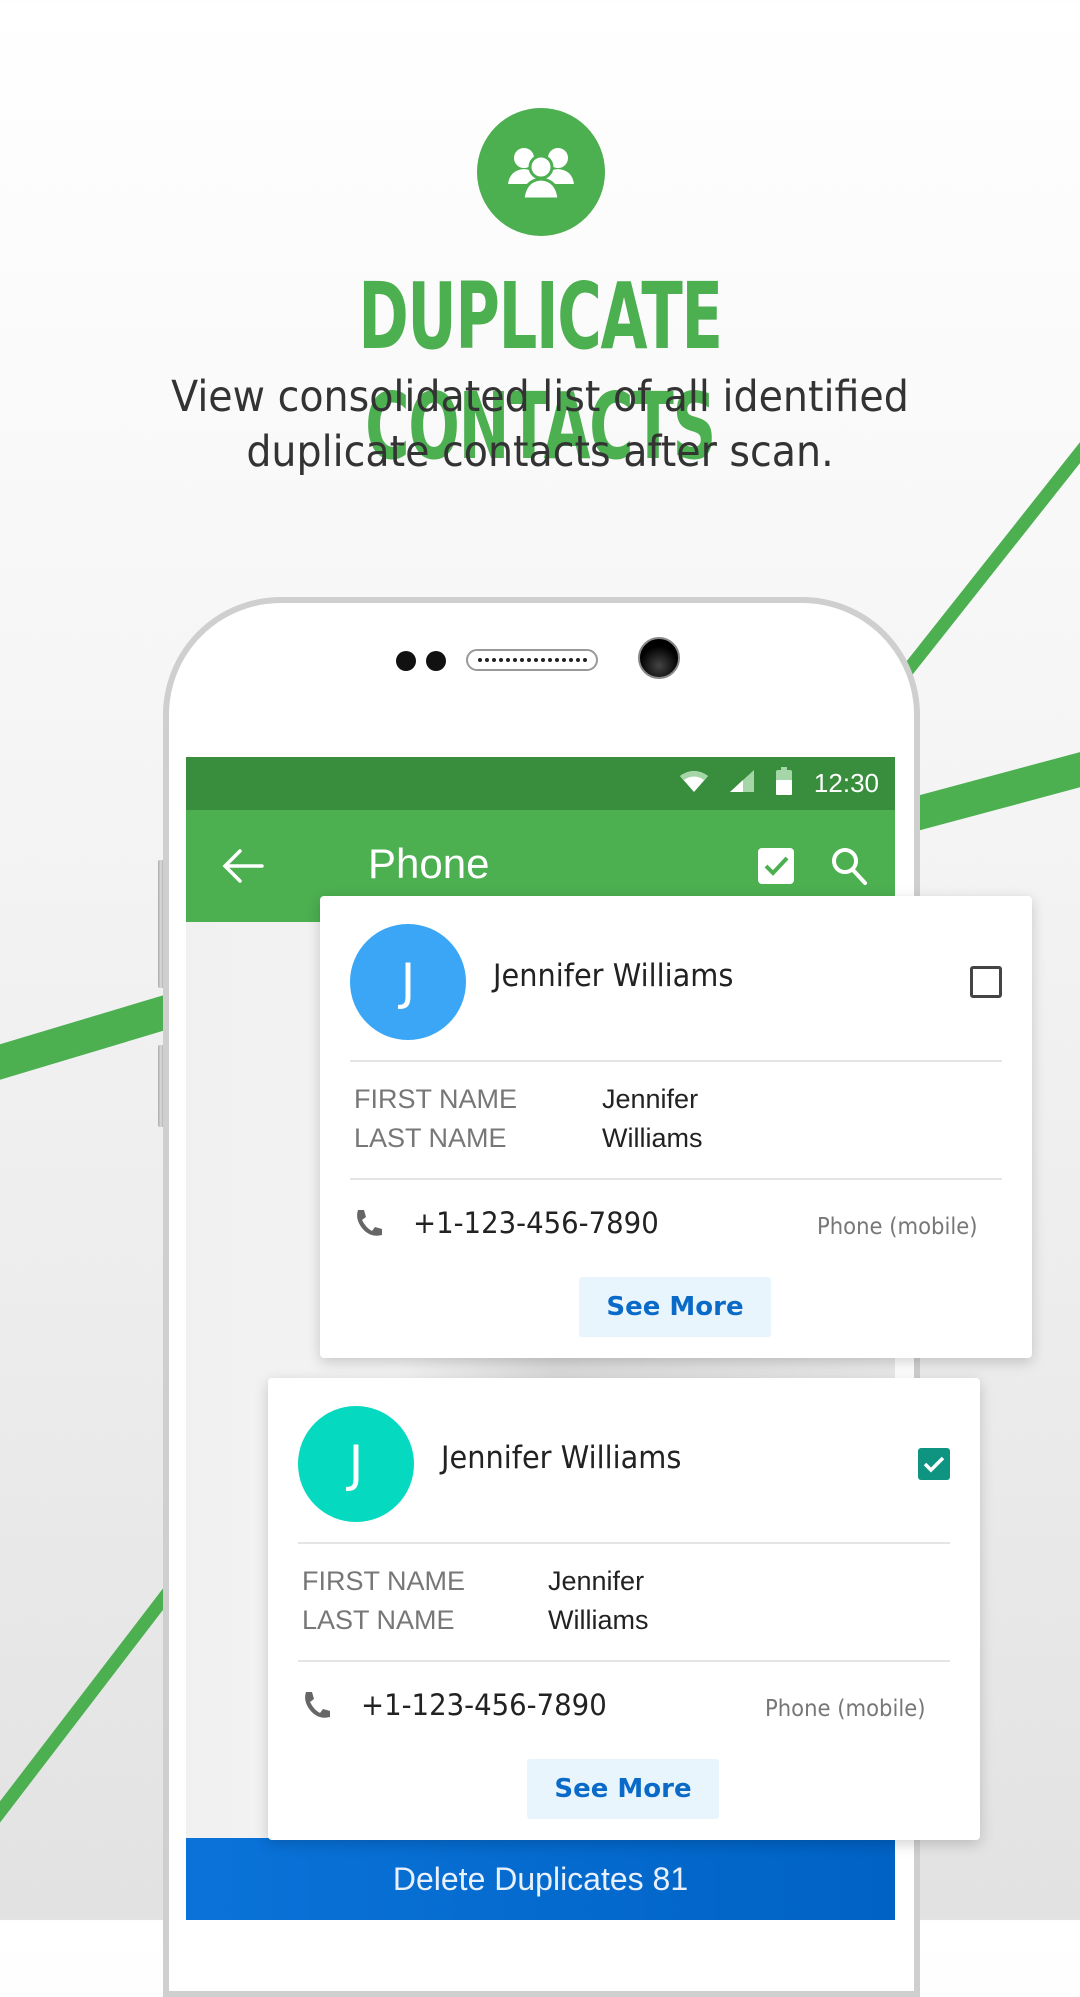  I want to click on bg-line-right-mid, so click(987, 793).